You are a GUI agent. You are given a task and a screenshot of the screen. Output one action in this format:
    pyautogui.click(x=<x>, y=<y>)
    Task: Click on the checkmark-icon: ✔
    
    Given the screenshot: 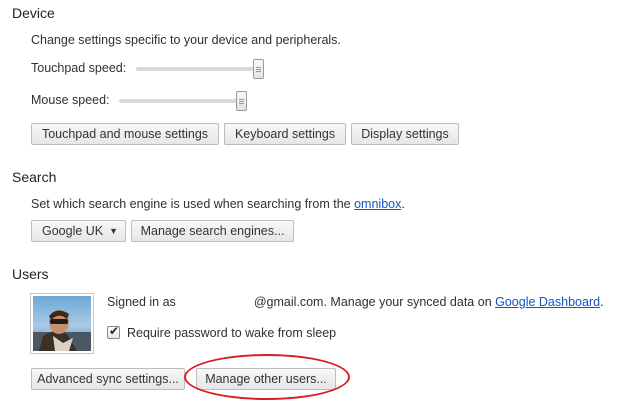 What is the action you would take?
    pyautogui.click(x=114, y=331)
    